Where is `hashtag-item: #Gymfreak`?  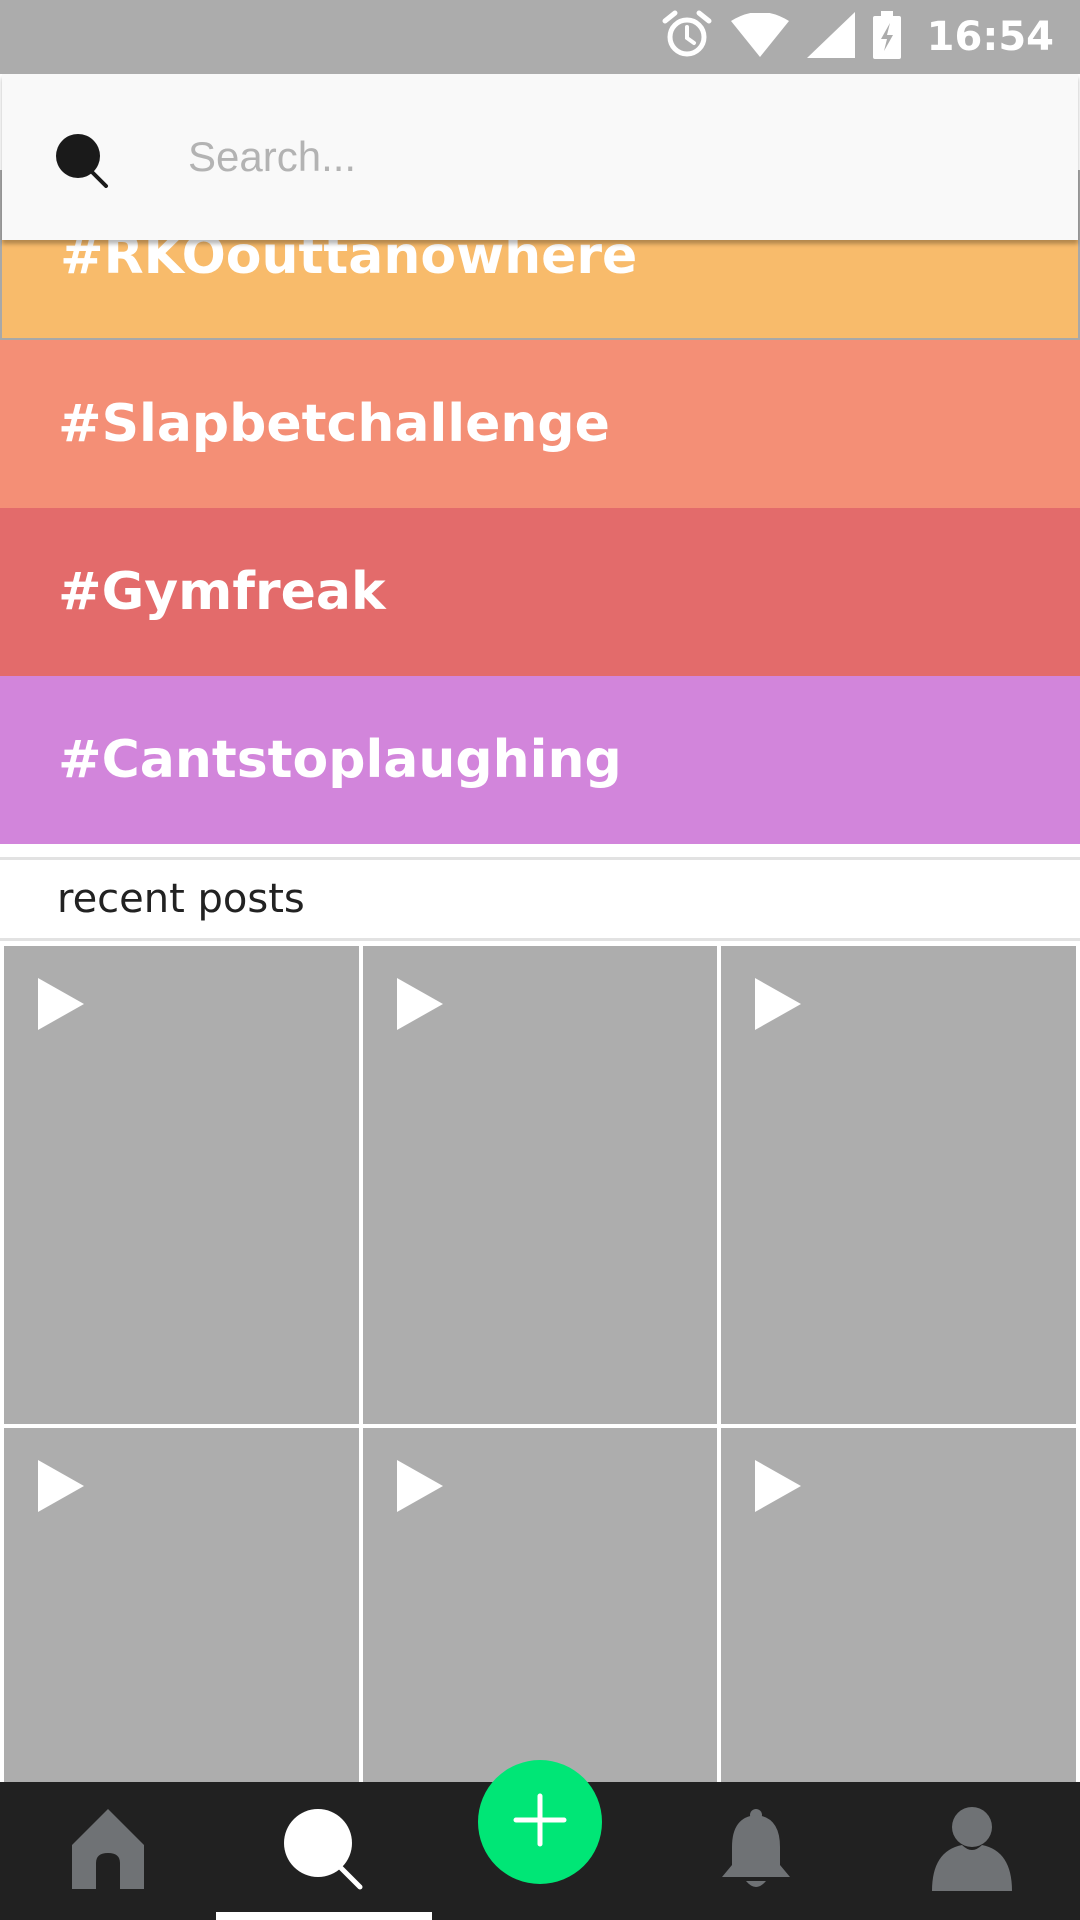
hashtag-item: #Gymfreak is located at coordinates (540, 592).